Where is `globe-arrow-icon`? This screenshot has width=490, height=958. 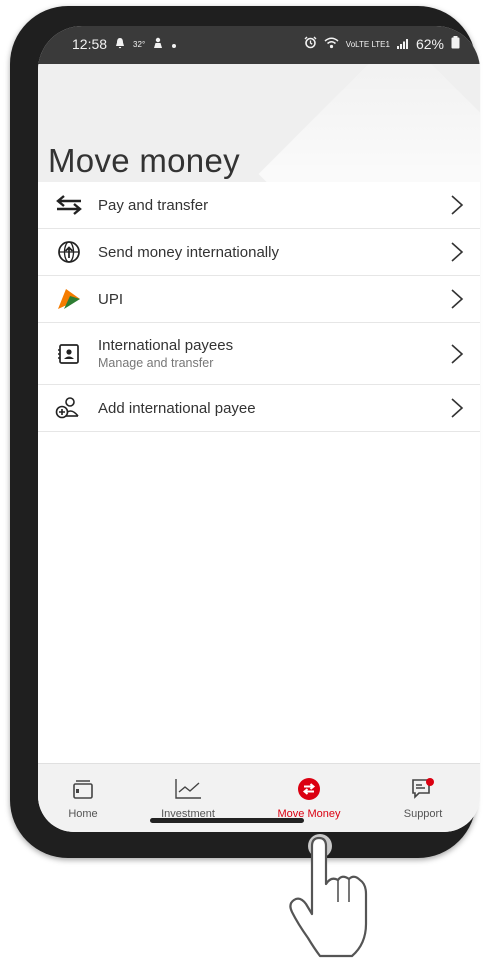 globe-arrow-icon is located at coordinates (69, 252).